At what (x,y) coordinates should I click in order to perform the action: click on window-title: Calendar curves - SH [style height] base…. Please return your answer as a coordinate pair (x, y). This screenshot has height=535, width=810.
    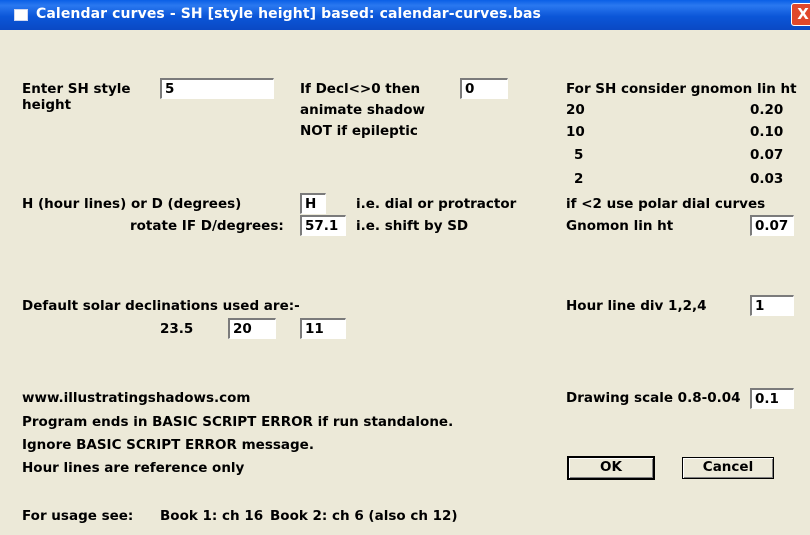
    Looking at the image, I should click on (288, 14).